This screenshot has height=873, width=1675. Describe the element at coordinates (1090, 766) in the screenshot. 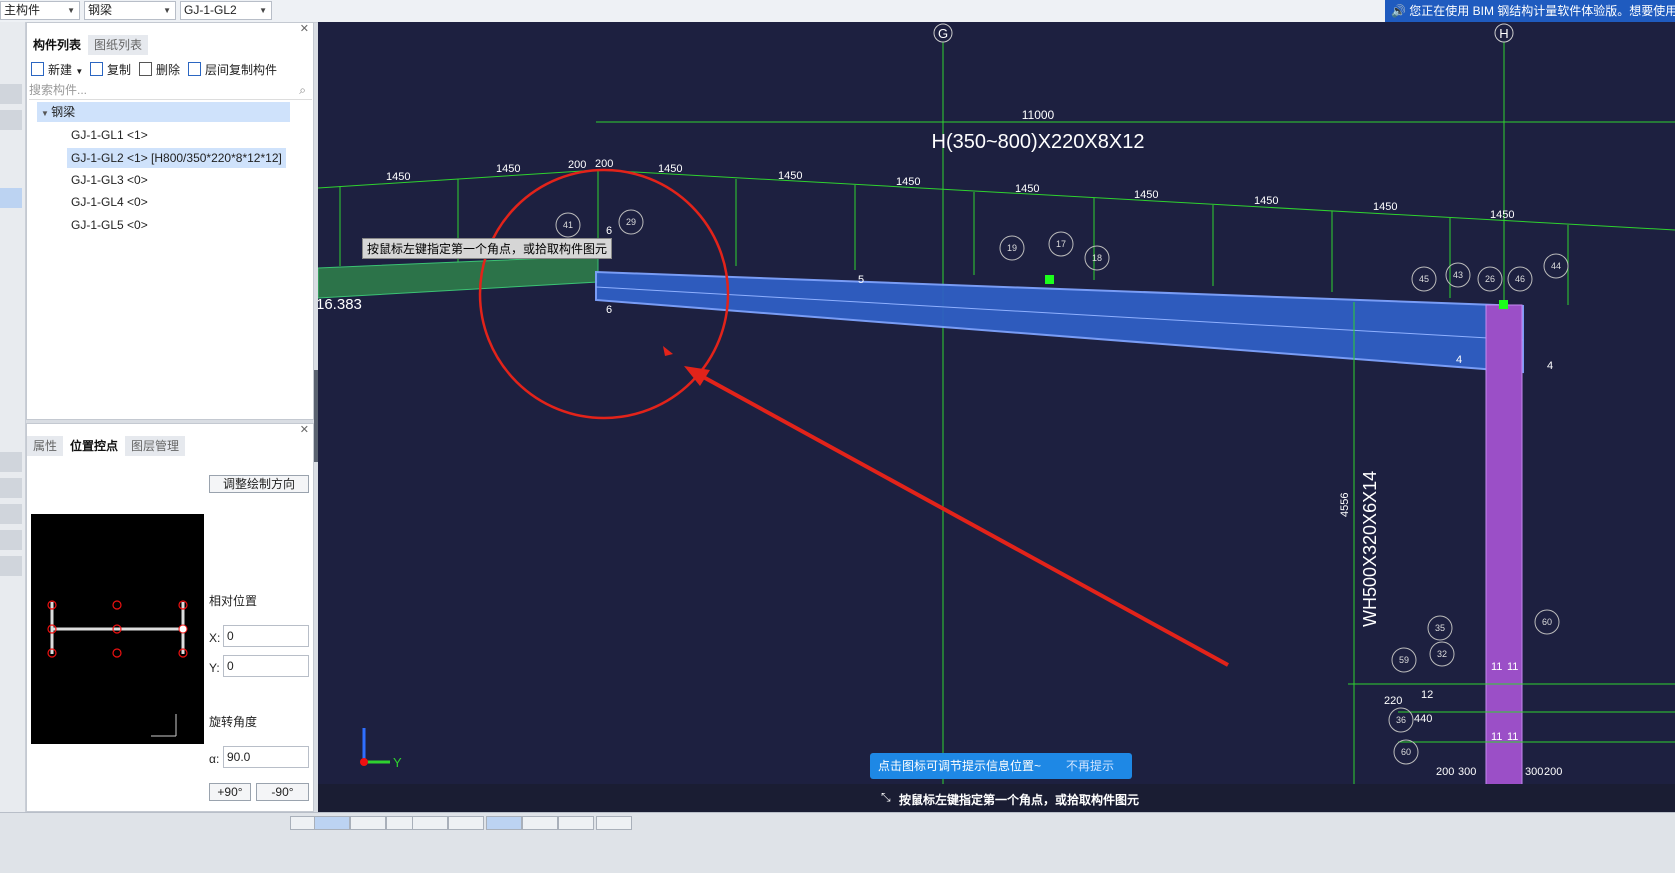

I see `dont-show-again-link: 不再提示` at that location.